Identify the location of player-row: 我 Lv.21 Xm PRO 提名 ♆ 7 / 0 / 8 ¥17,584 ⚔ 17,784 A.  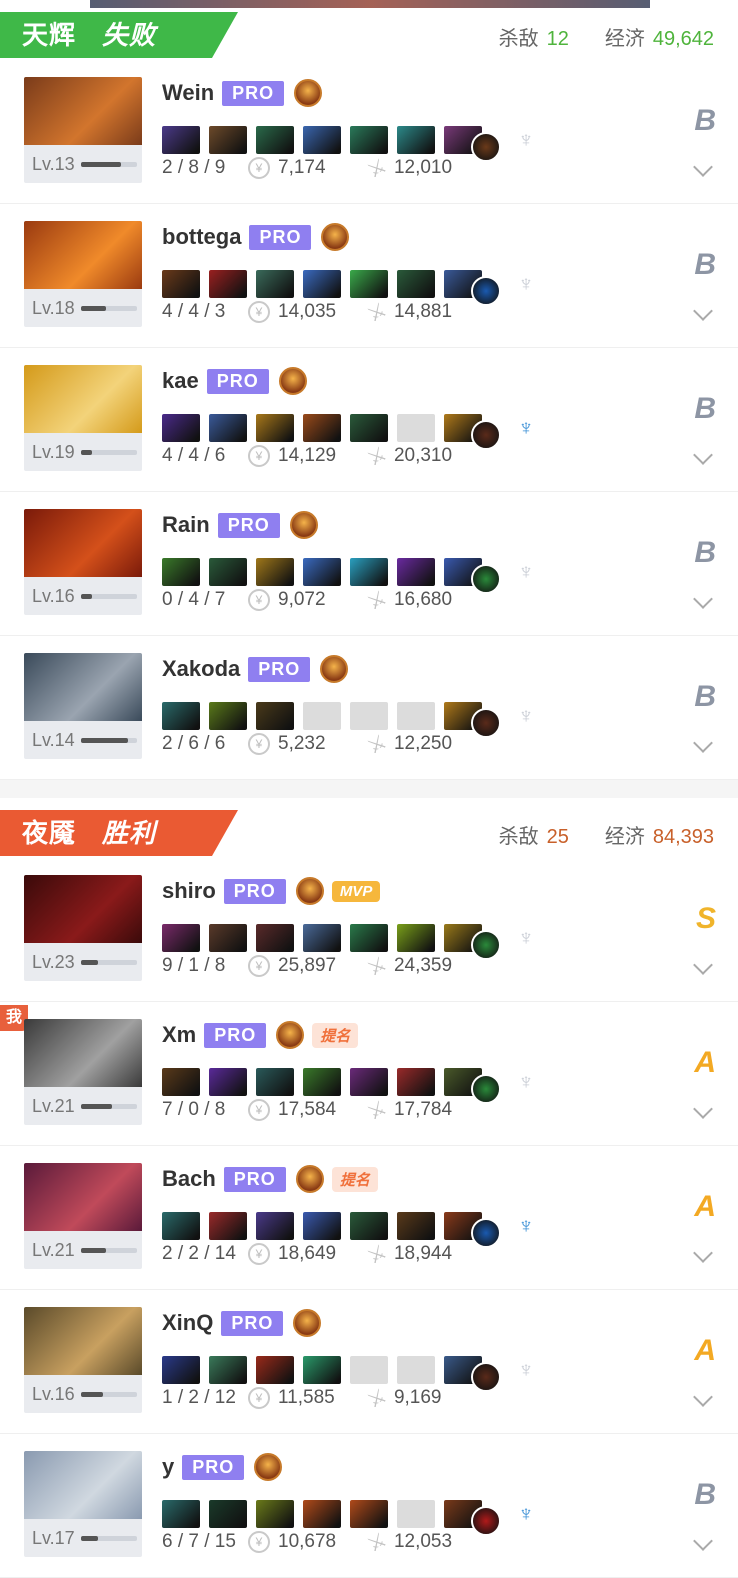
(369, 1074).